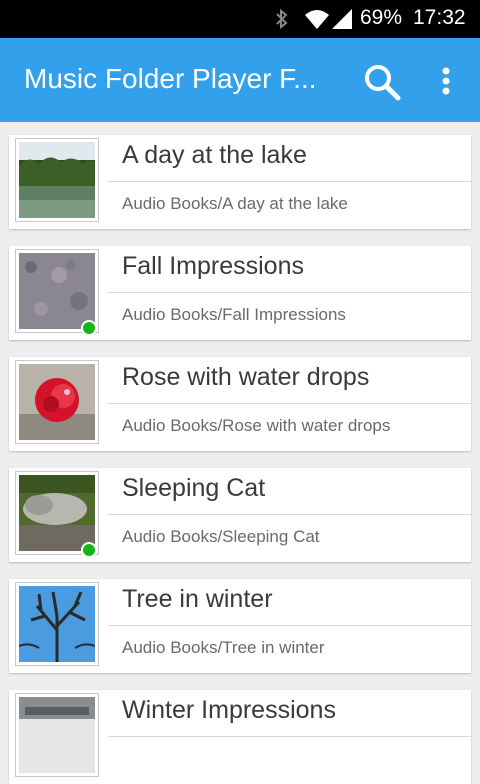 This screenshot has width=480, height=784. What do you see at coordinates (240, 19) in the screenshot?
I see `status-bar: 69% 17:32` at bounding box center [240, 19].